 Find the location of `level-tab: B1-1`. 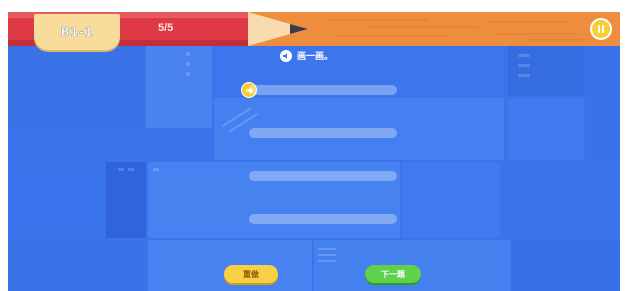

level-tab: B1-1 is located at coordinates (77, 32).